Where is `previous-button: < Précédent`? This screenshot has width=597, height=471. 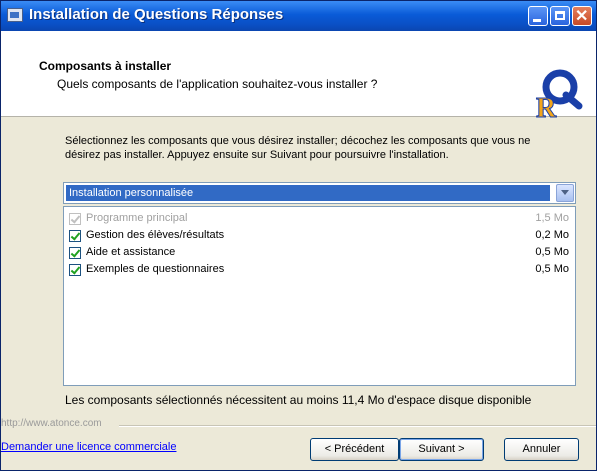
previous-button: < Précédent is located at coordinates (354, 449).